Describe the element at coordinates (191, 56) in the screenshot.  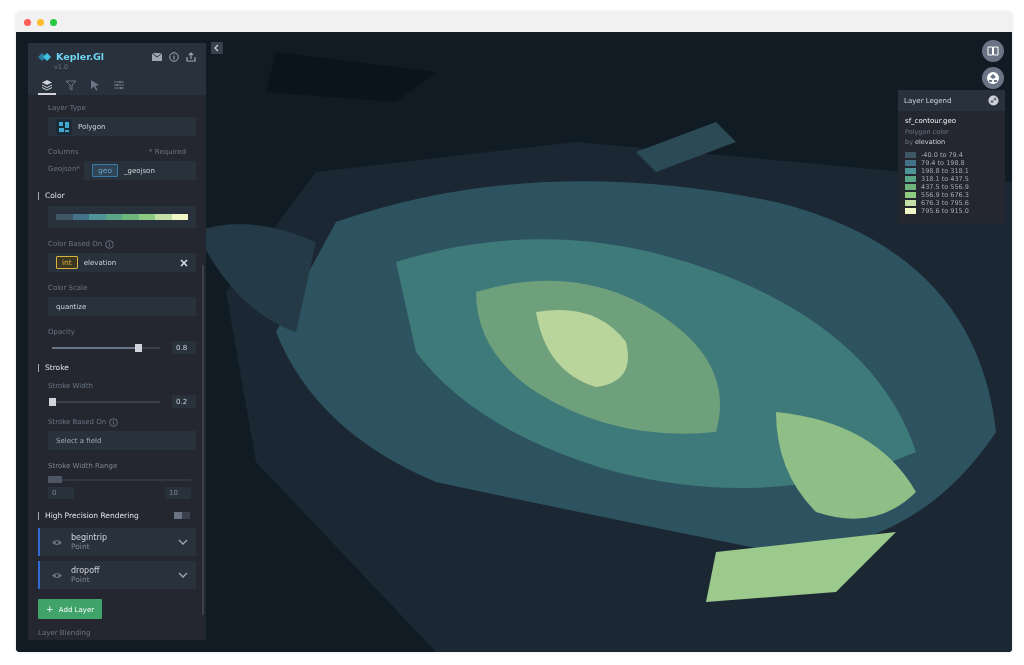
I see `share-icon` at that location.